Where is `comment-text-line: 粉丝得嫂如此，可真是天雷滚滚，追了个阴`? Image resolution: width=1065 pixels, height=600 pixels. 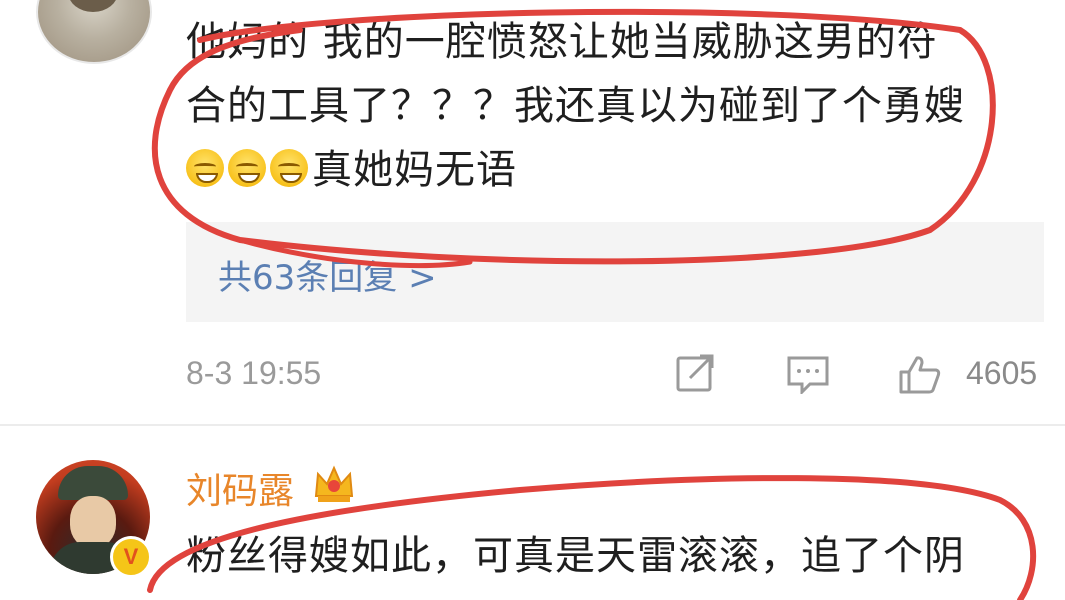
comment-text-line: 粉丝得嫂如此，可真是天雷滚滚，追了个阴 is located at coordinates (575, 556).